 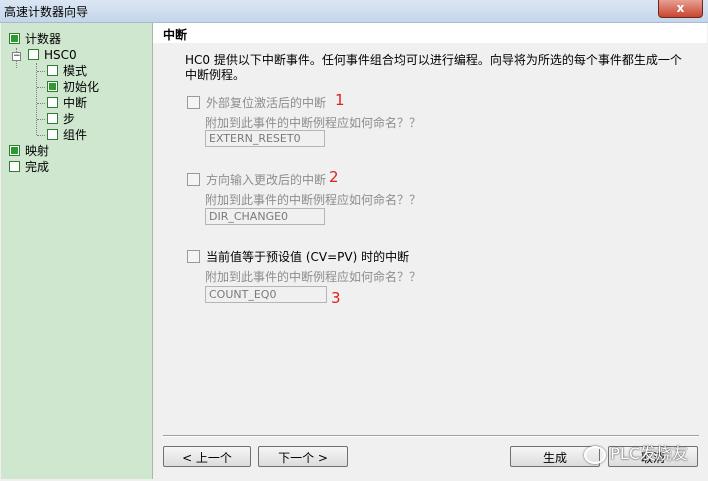 What do you see at coordinates (29, 151) in the screenshot?
I see `tree-item-mapping: 映射` at bounding box center [29, 151].